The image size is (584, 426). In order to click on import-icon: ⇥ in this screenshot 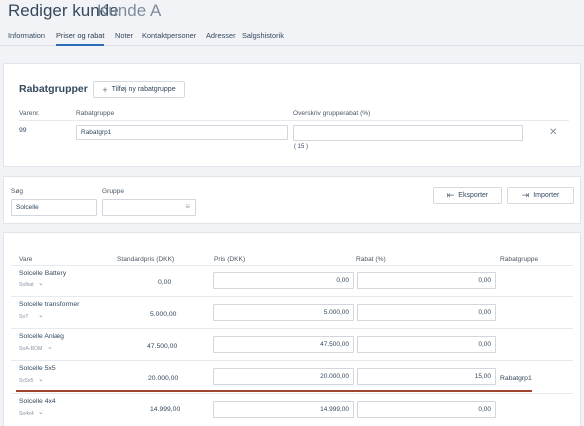, I will do `click(525, 195)`.